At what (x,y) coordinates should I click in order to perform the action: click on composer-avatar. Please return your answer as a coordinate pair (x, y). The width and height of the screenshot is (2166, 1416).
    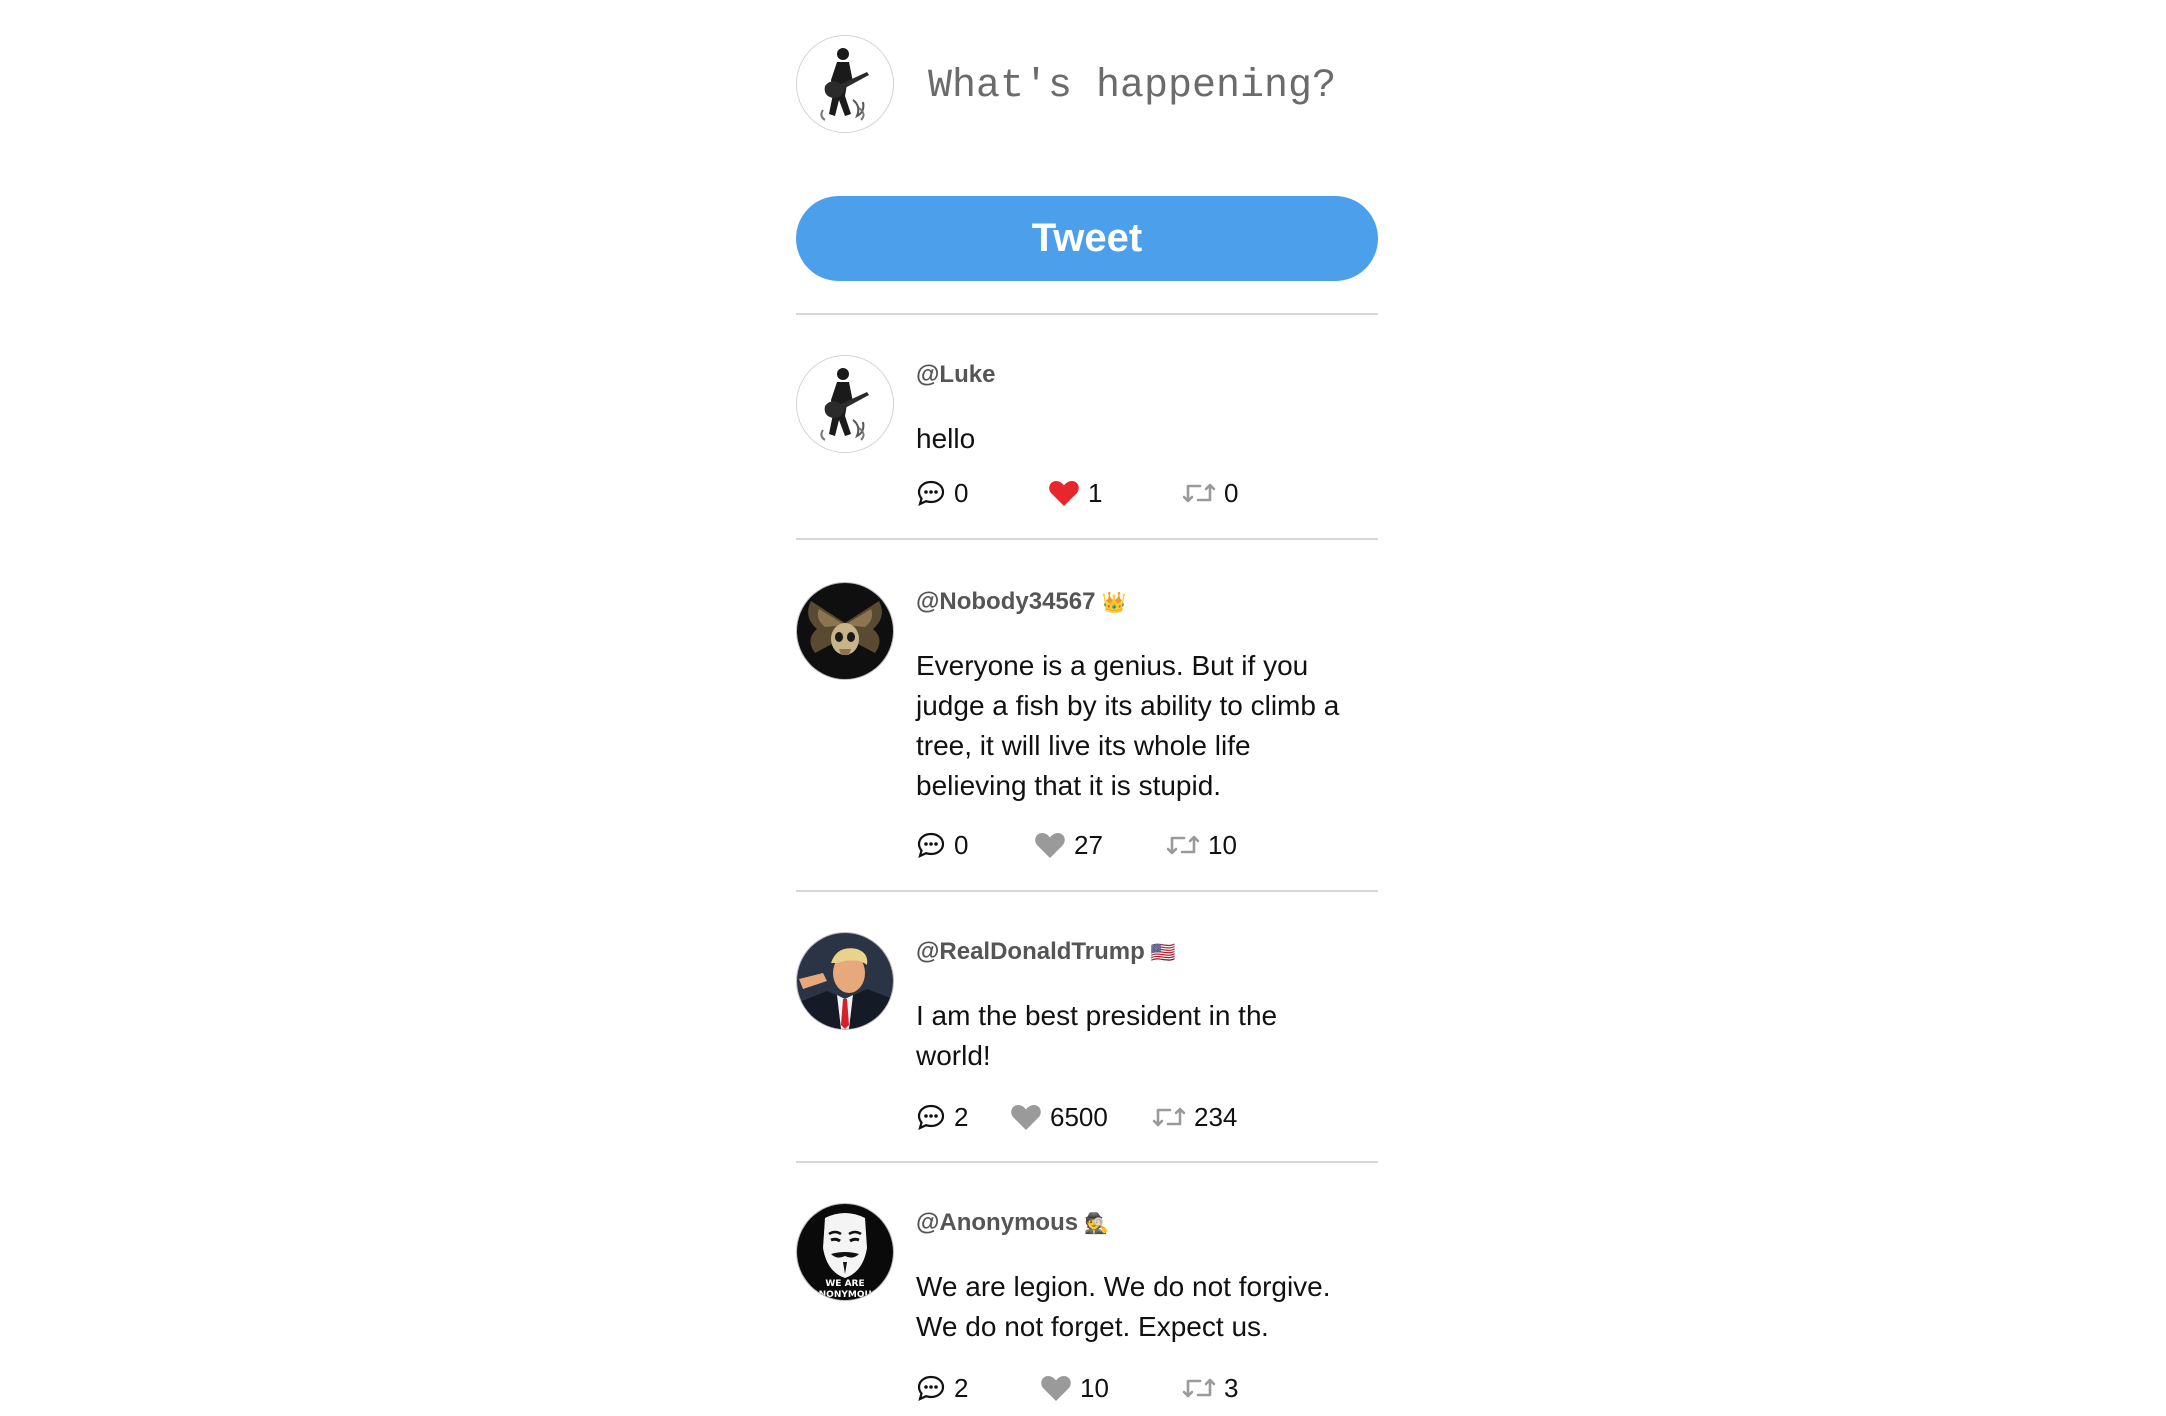
    Looking at the image, I should click on (845, 84).